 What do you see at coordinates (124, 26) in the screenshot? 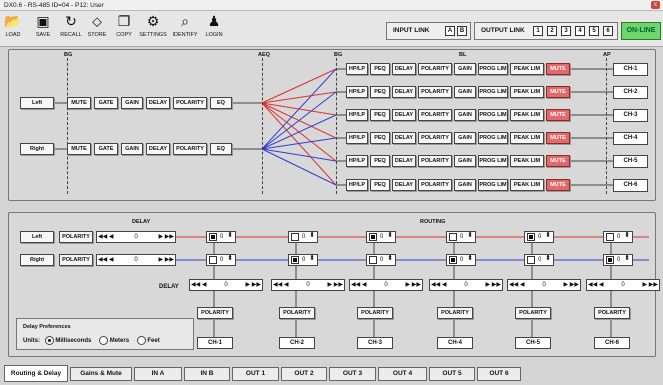
I see `copy-button: ❐ COPY` at bounding box center [124, 26].